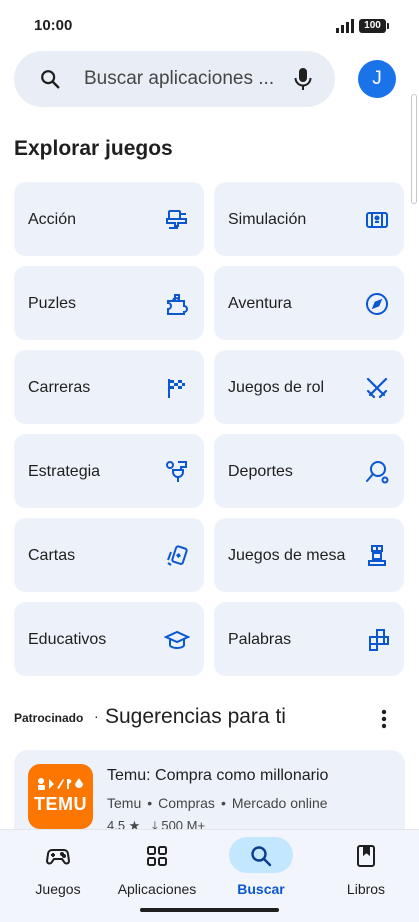  I want to click on graduation-cap-icon, so click(177, 640).